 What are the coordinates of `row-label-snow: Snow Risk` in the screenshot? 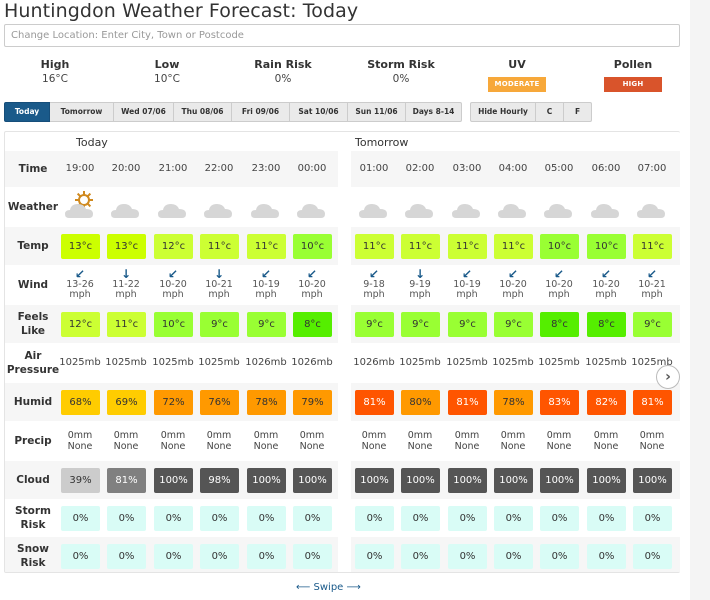 It's located at (33, 556).